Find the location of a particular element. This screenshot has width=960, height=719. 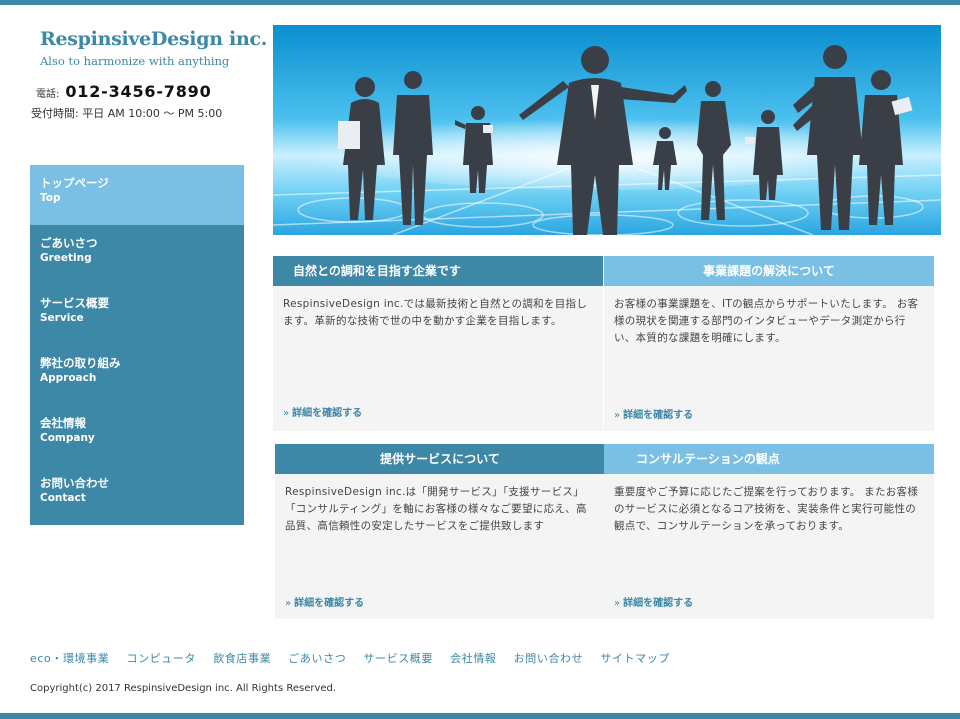

nav-item-contact: お問い合わせ Contact is located at coordinates (137, 495).